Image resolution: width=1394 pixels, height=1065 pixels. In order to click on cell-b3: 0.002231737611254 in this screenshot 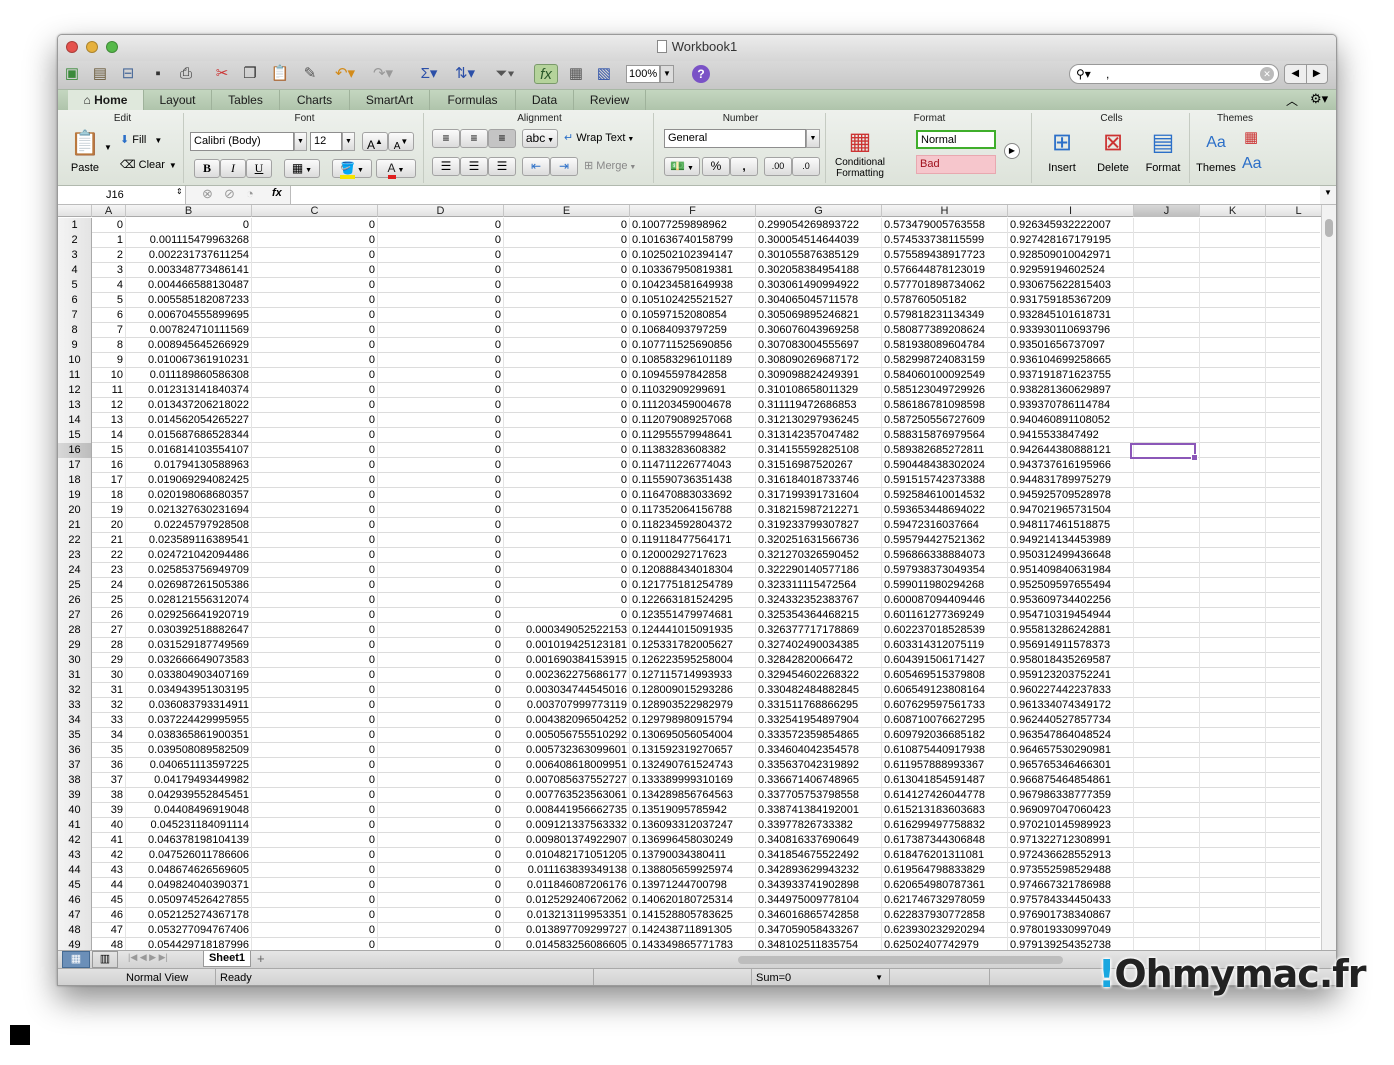, I will do `click(189, 255)`.